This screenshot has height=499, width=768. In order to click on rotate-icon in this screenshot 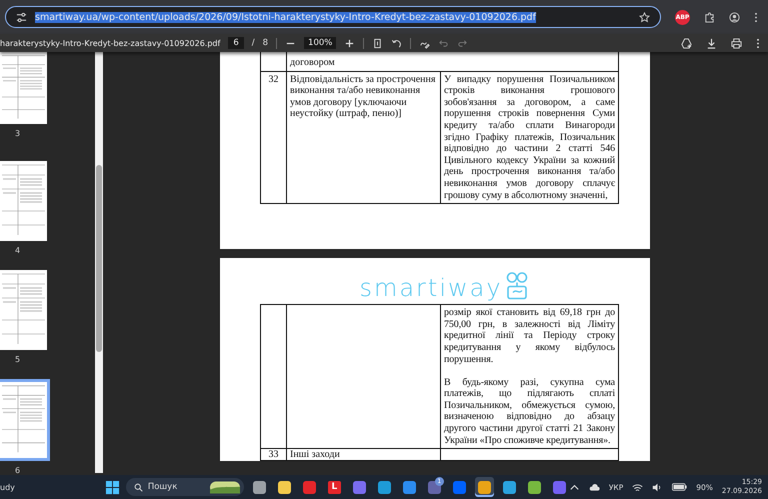, I will do `click(396, 43)`.